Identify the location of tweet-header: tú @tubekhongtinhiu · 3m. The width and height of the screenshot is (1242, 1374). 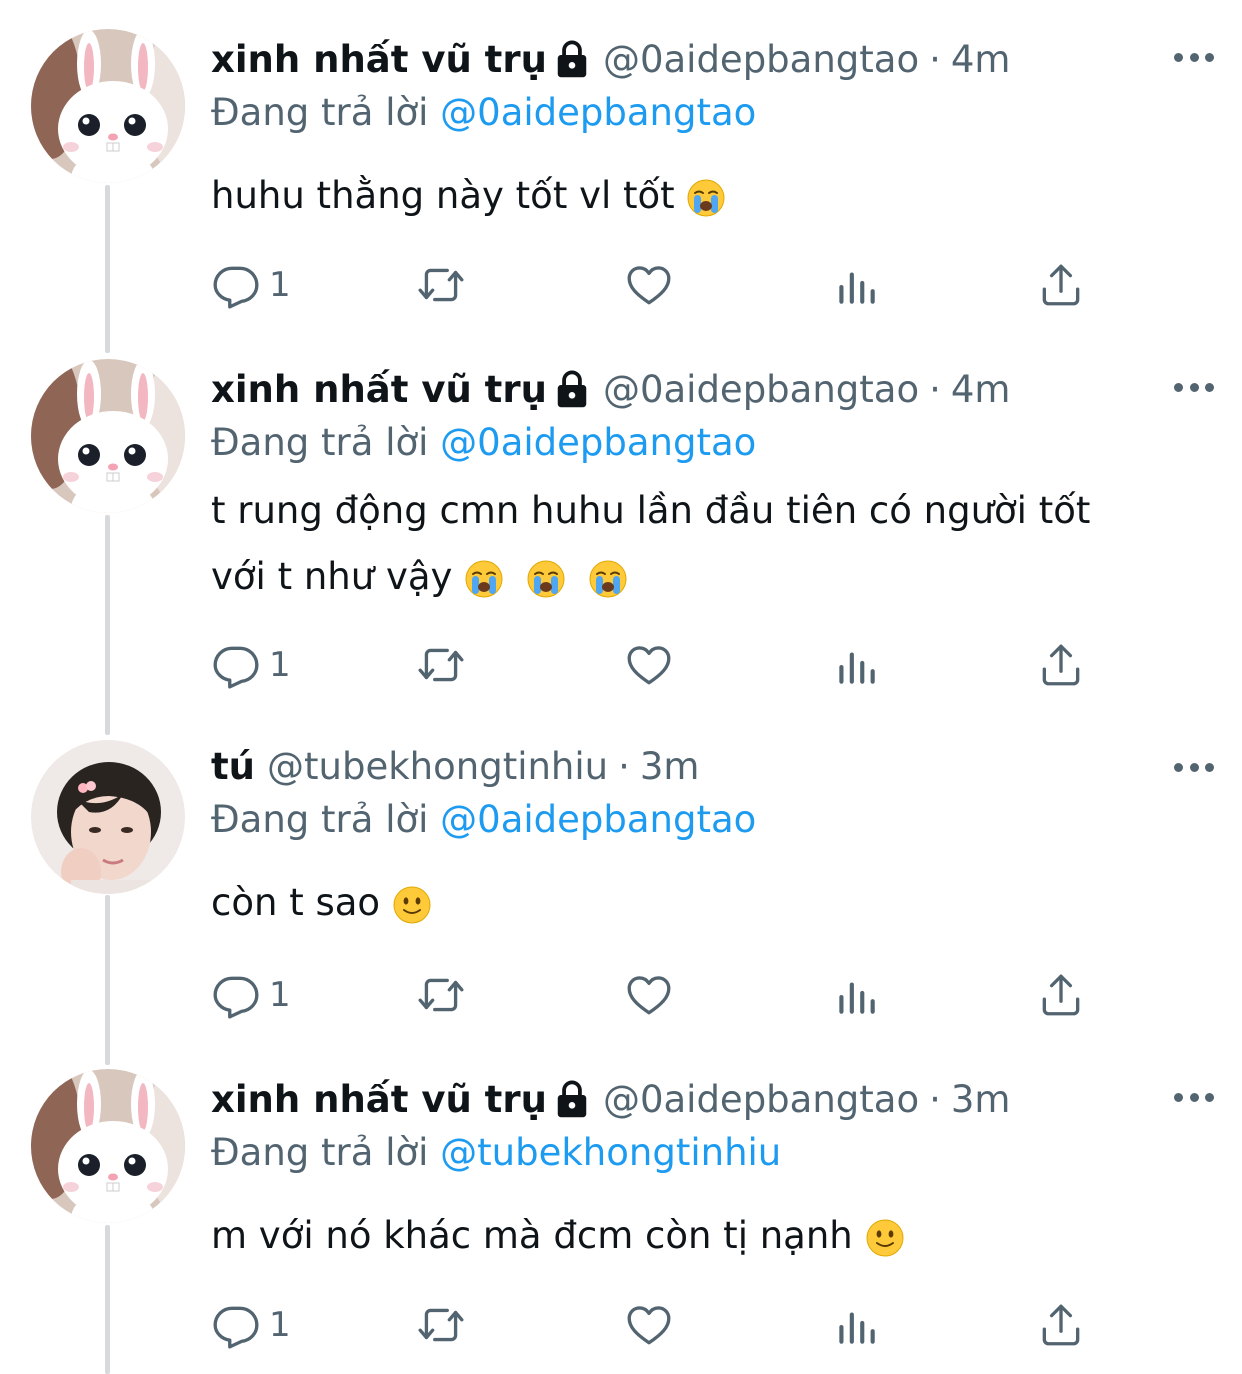
(706, 766).